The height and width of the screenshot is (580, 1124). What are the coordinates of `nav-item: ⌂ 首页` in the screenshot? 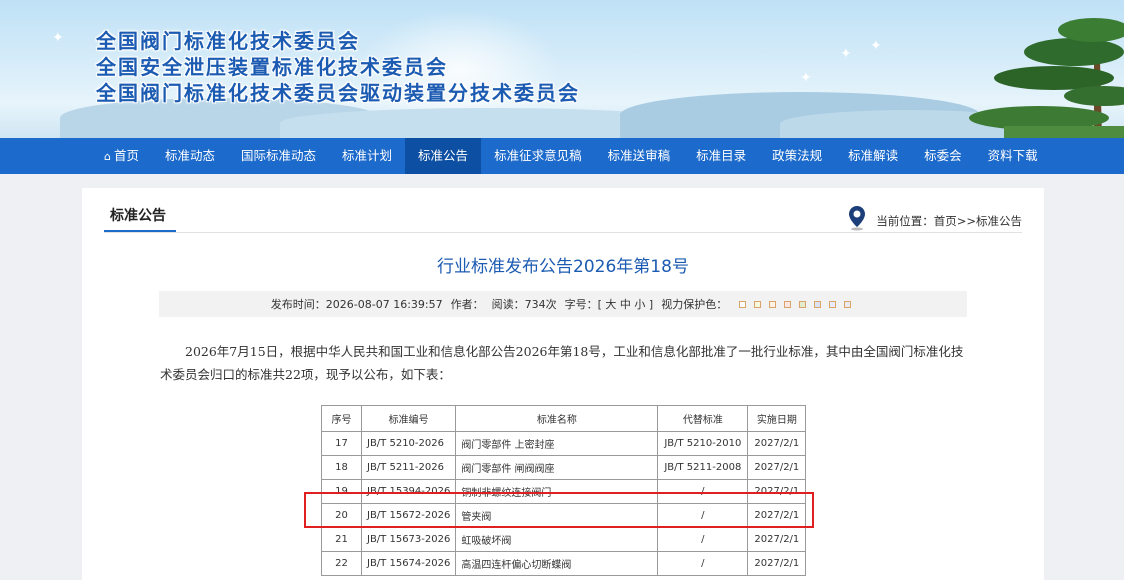 It's located at (121, 156).